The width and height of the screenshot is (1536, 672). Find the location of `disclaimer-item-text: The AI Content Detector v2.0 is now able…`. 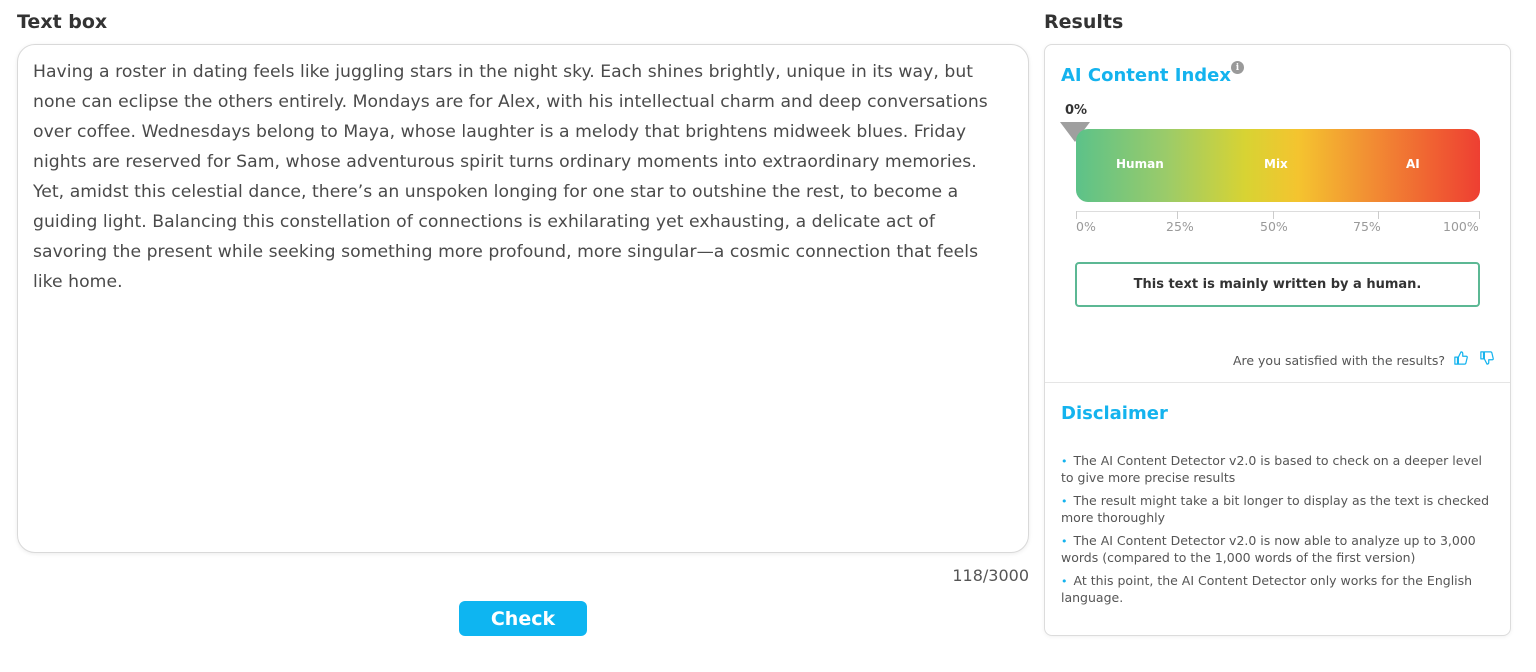

disclaimer-item-text: The AI Content Detector v2.0 is now able… is located at coordinates (1268, 549).